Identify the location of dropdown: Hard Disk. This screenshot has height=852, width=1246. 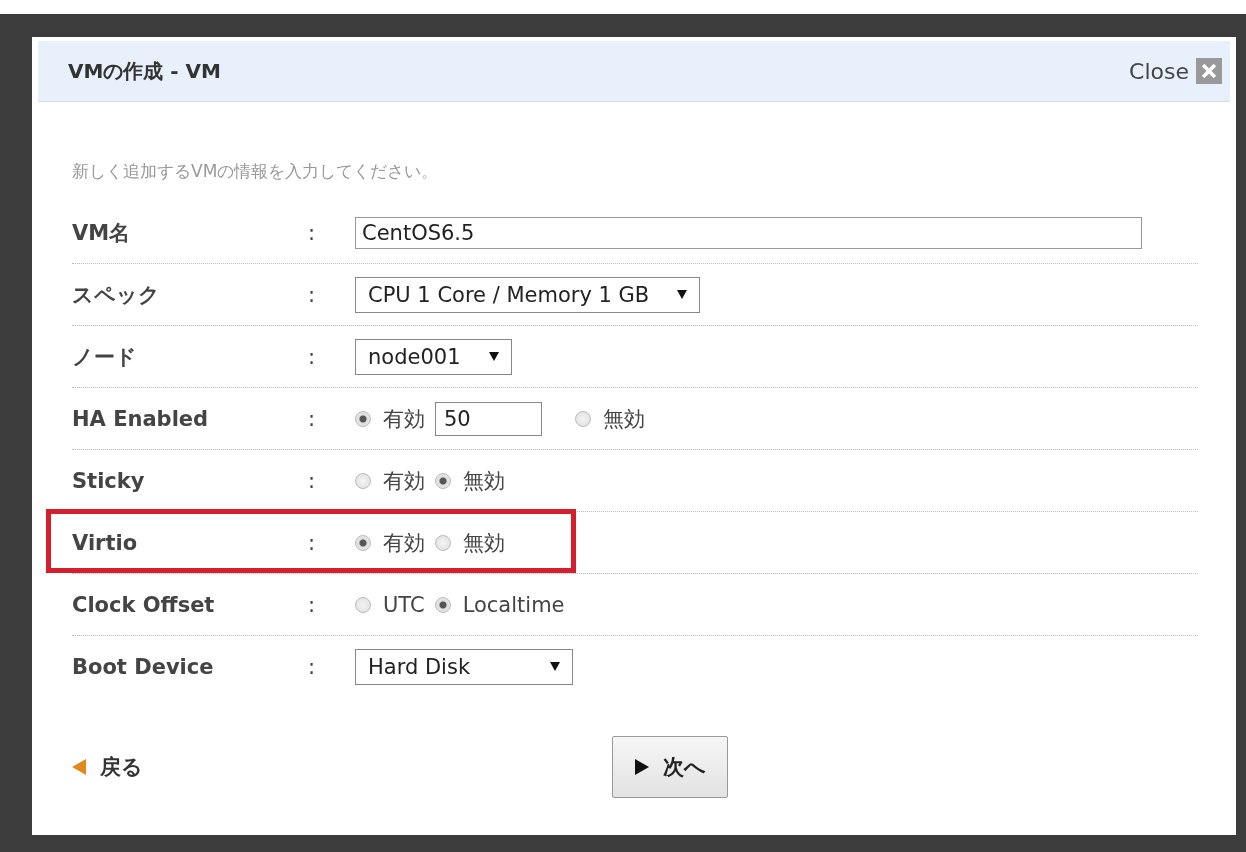
(464, 666).